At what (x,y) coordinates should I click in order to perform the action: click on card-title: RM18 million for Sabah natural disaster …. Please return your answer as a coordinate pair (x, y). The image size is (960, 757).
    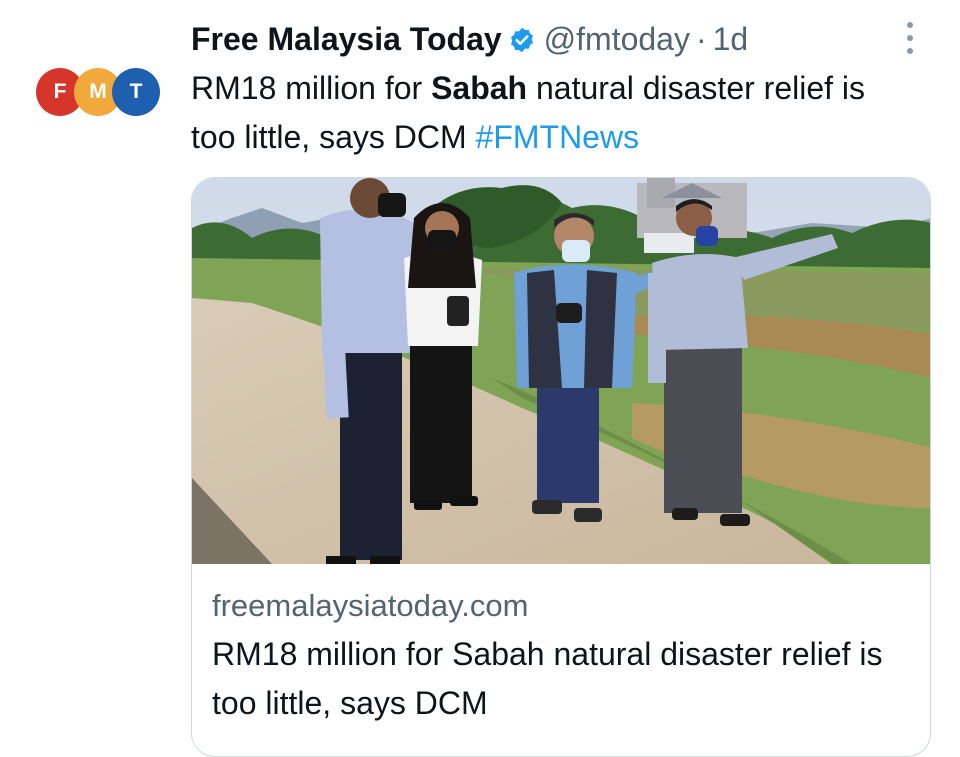
    Looking at the image, I should click on (547, 678).